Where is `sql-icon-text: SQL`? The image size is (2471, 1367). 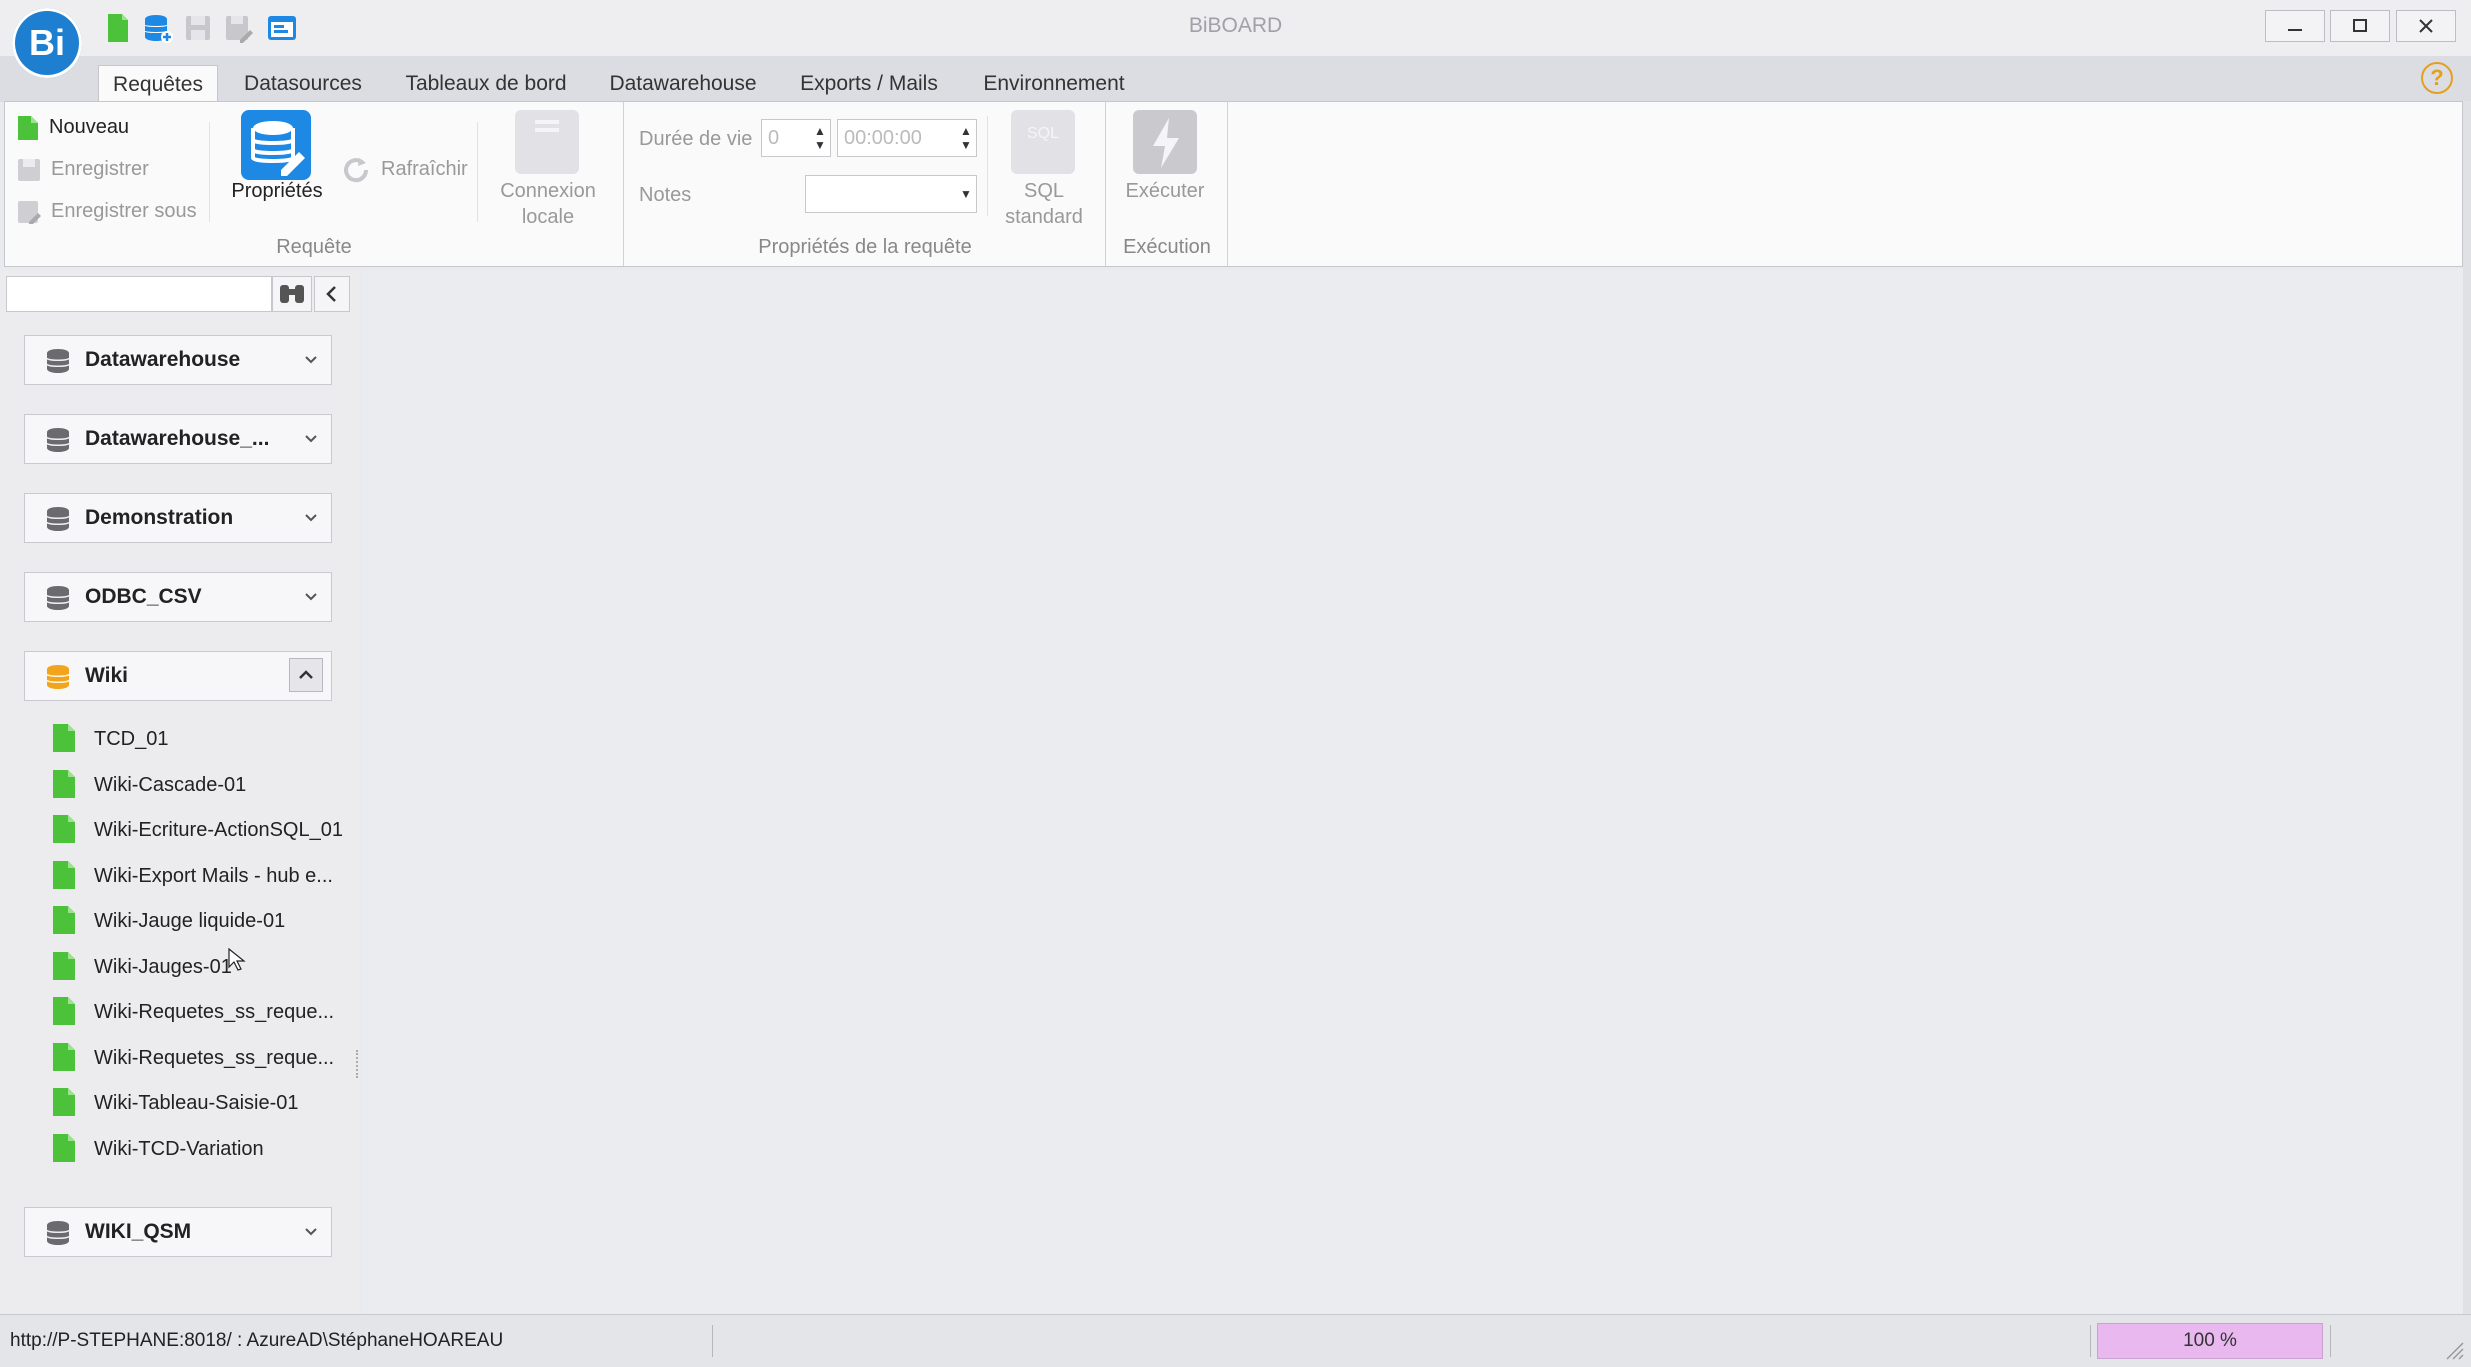 sql-icon-text: SQL is located at coordinates (1043, 133).